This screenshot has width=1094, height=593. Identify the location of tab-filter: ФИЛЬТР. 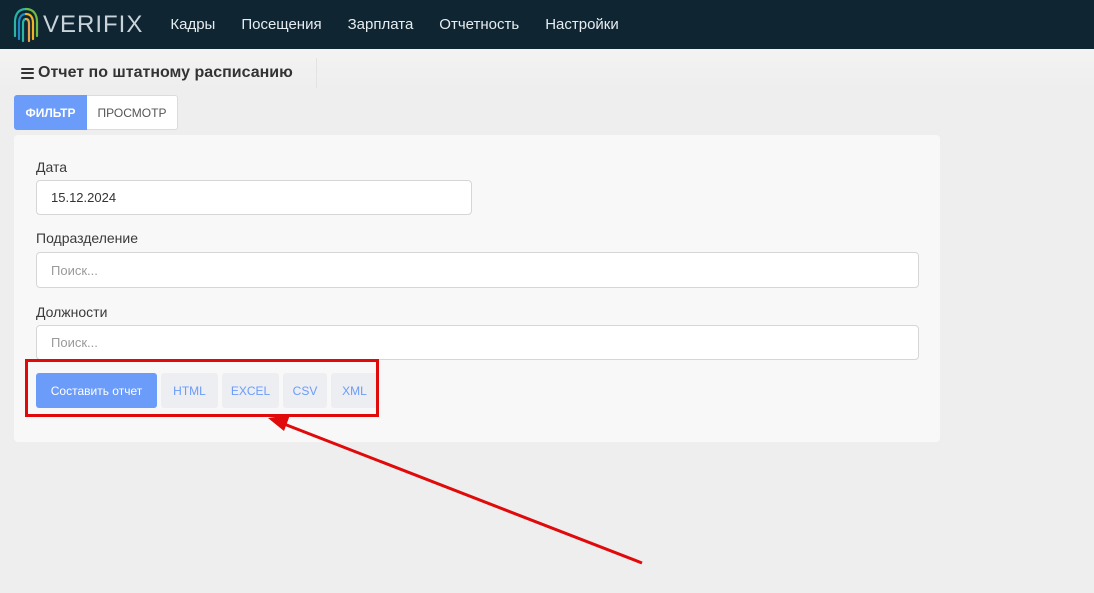
(50, 112).